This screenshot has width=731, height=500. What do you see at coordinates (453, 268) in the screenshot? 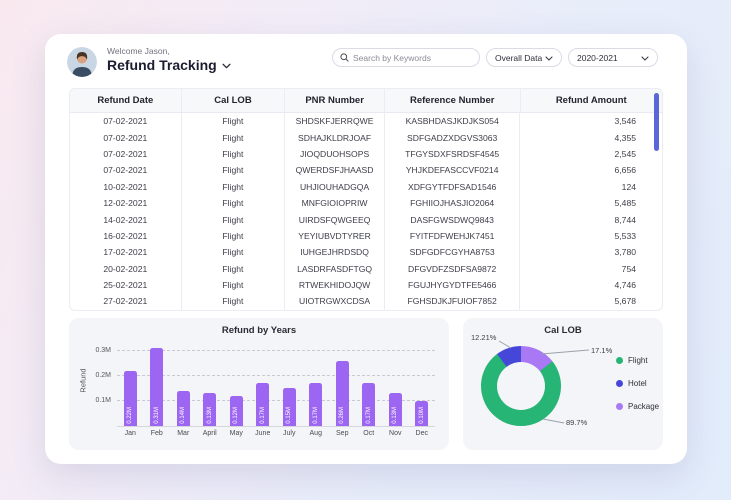
I see `table-cell: DFGVDFZSDFSA9872` at bounding box center [453, 268].